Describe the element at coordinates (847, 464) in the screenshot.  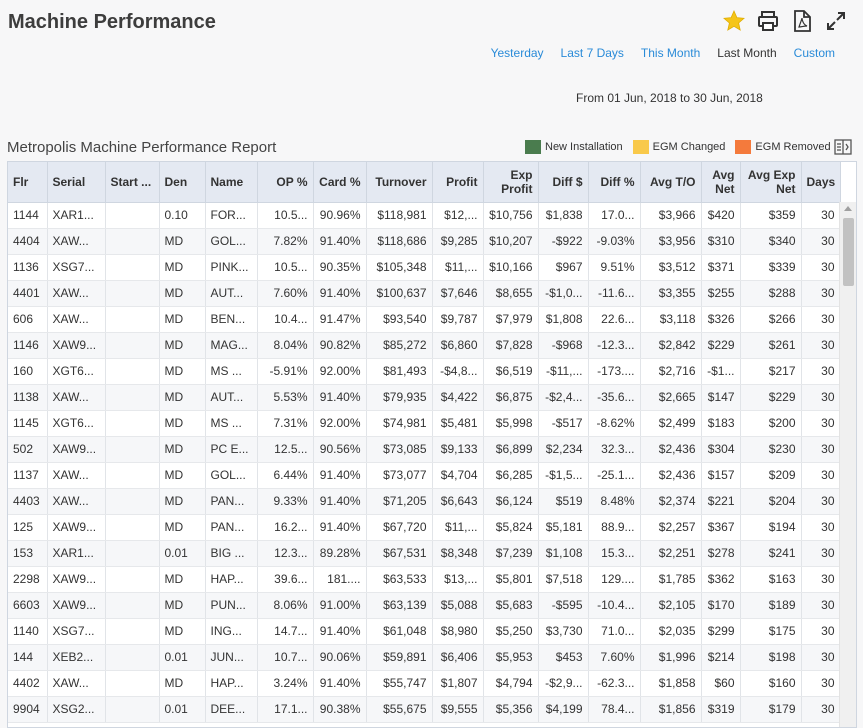
I see `vertical-scrollbar` at that location.